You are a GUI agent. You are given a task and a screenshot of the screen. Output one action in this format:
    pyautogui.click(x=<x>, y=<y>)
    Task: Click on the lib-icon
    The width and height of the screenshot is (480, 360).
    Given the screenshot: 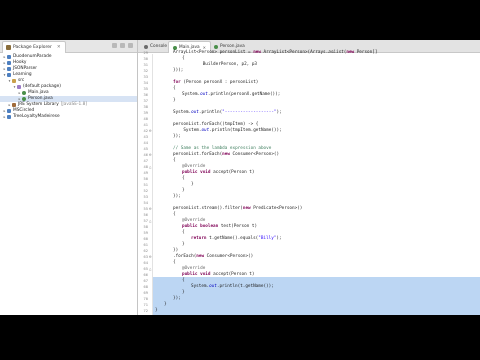 What is the action you would take?
    pyautogui.click(x=14, y=105)
    